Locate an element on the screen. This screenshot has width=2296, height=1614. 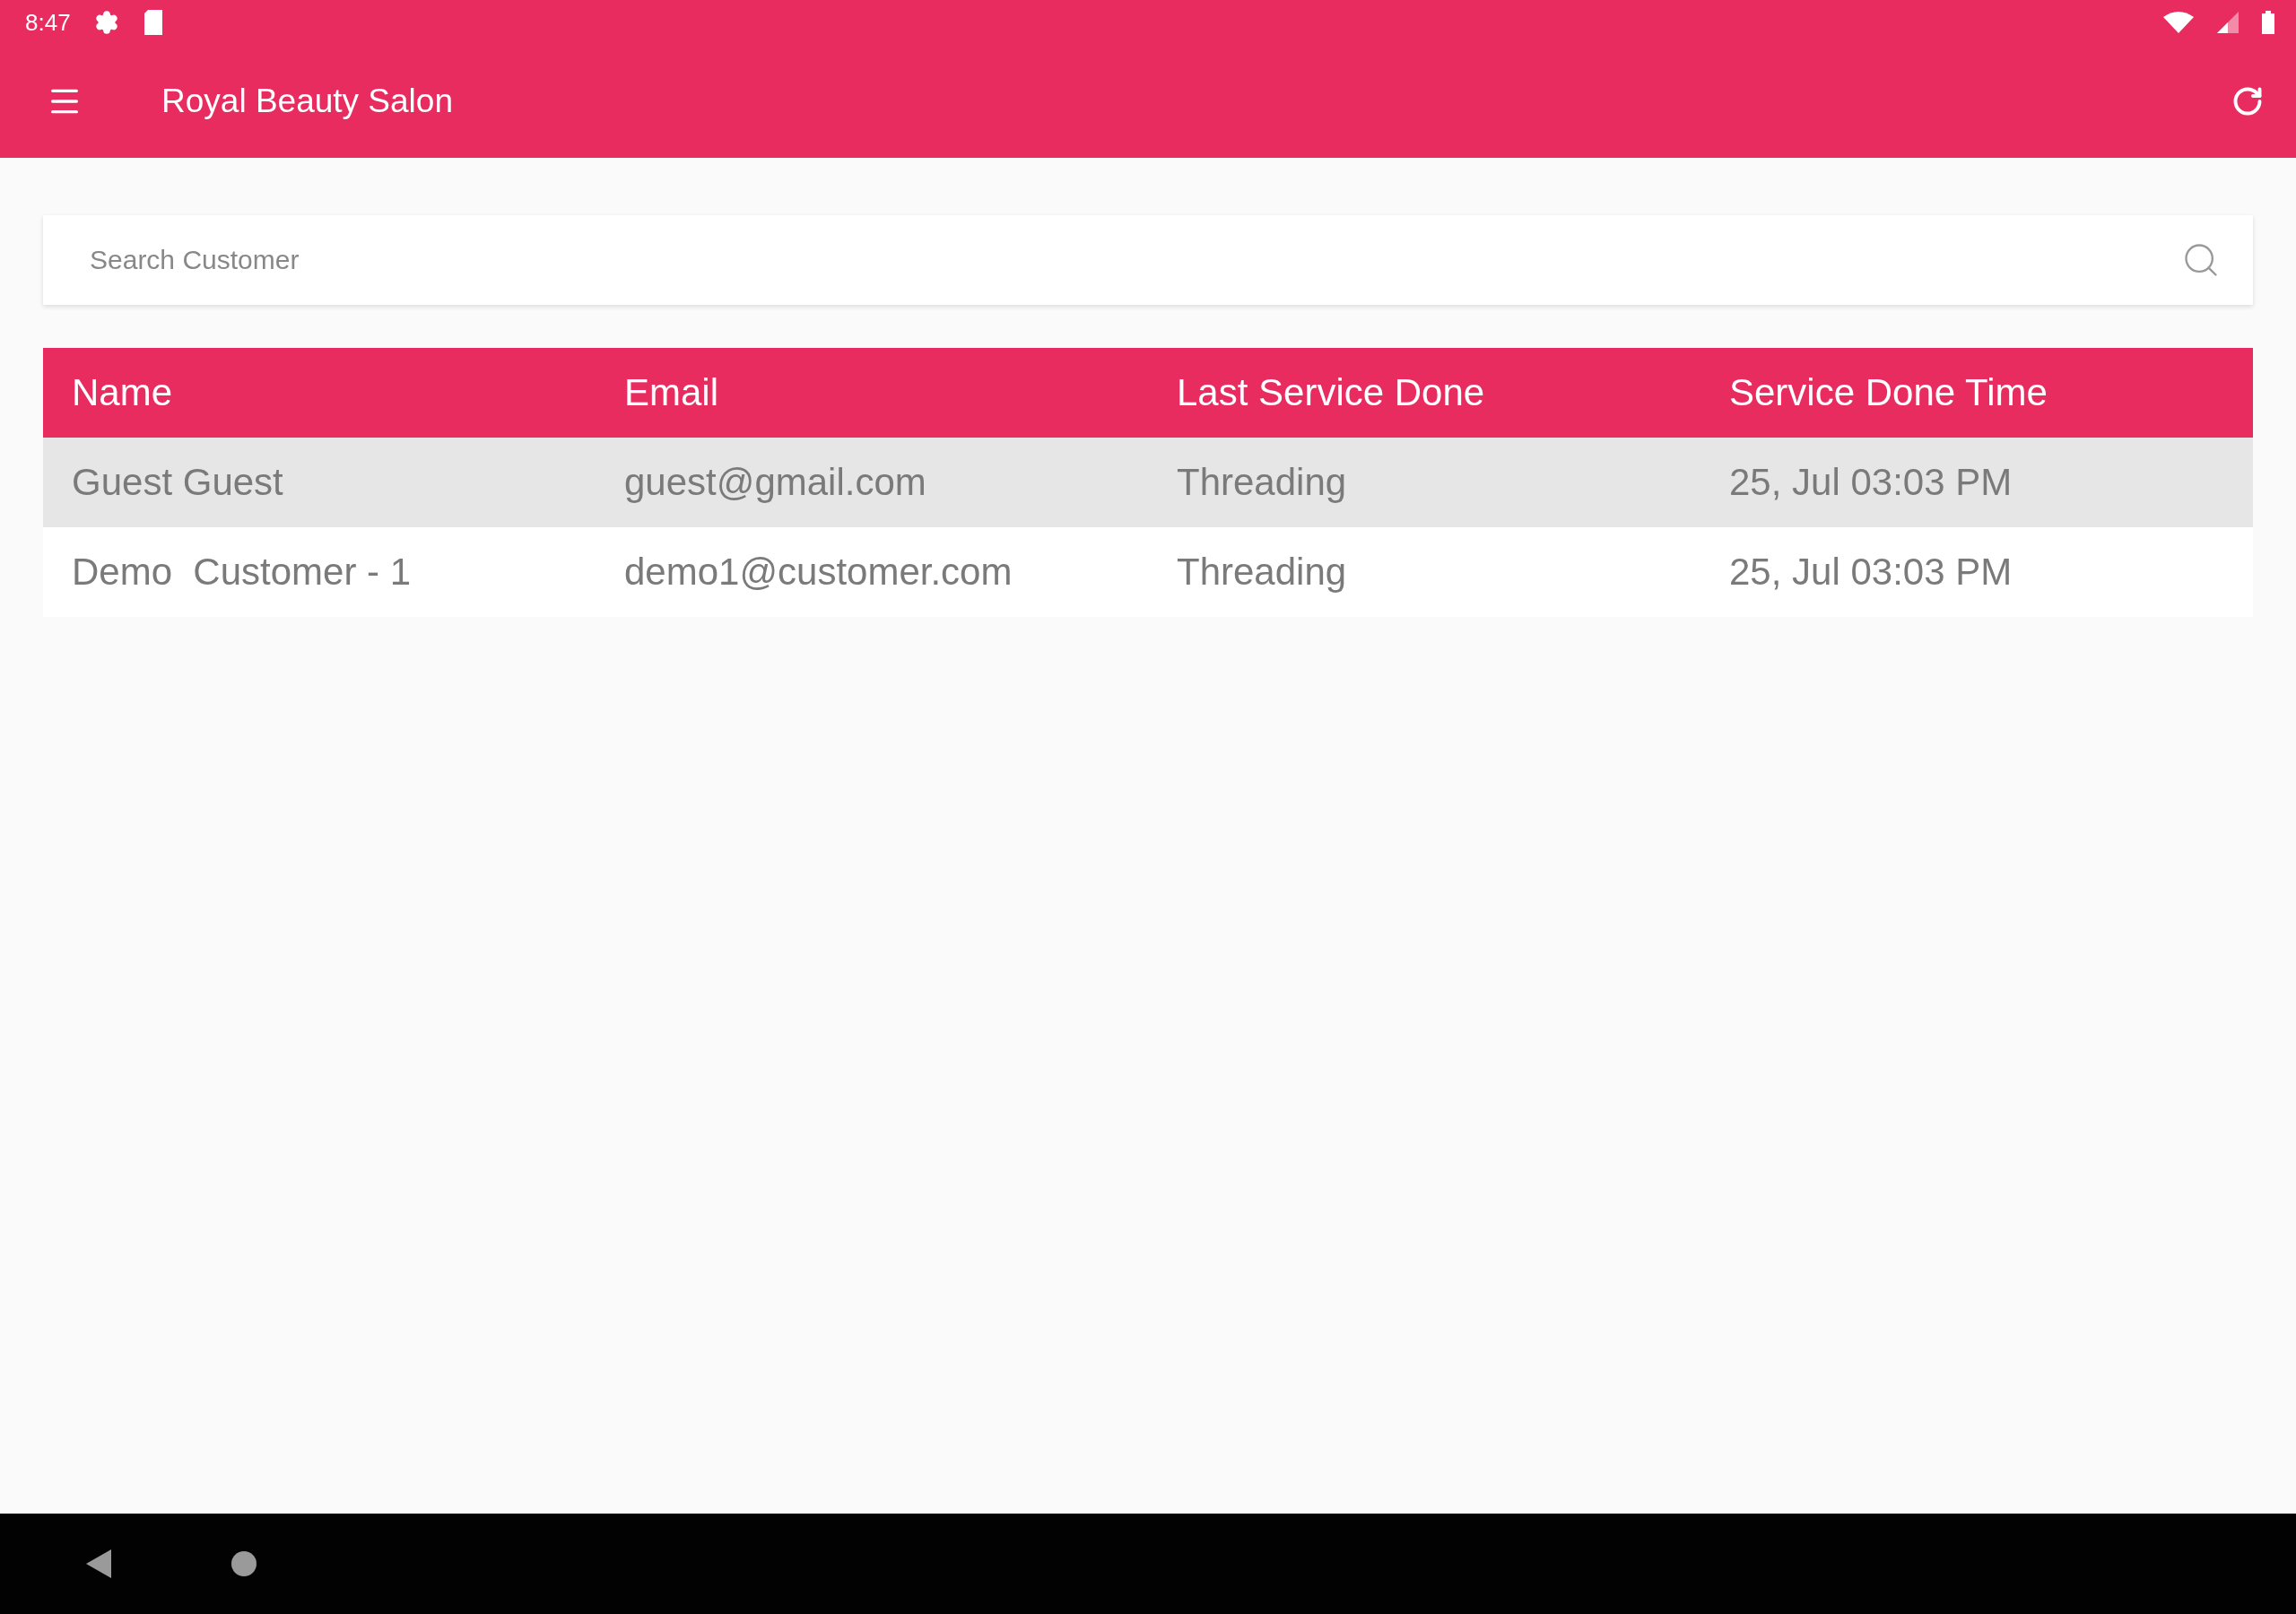
signal-icon is located at coordinates (2228, 22).